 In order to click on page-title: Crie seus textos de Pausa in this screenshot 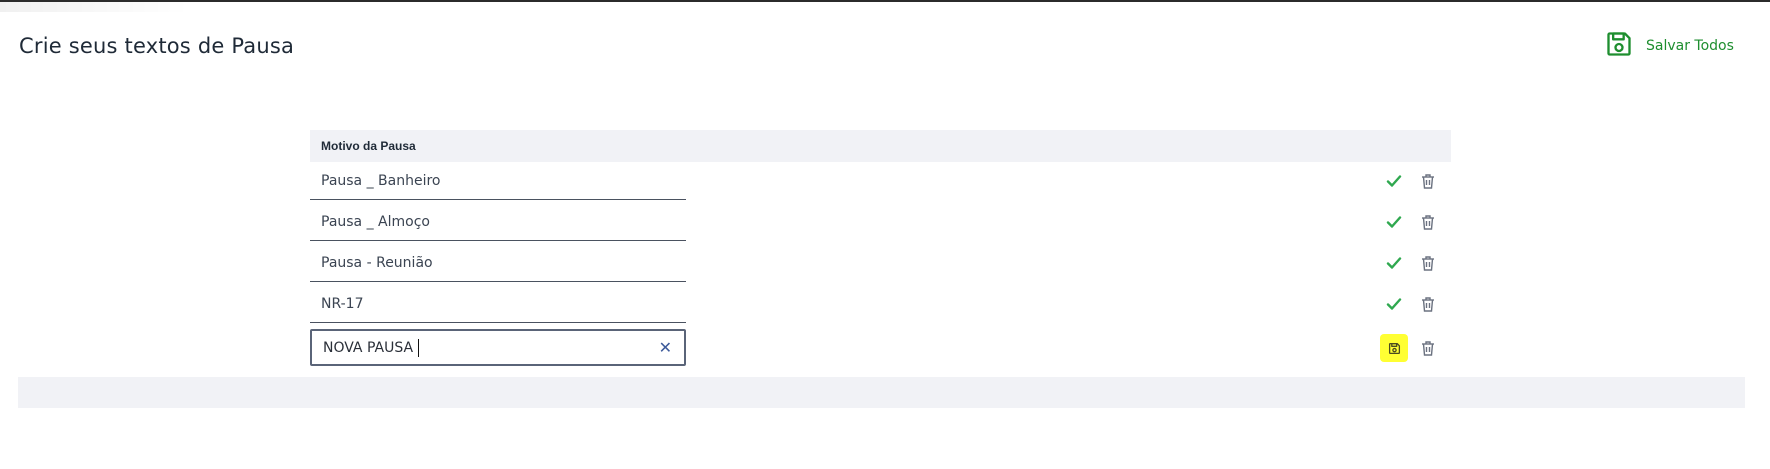, I will do `click(157, 46)`.